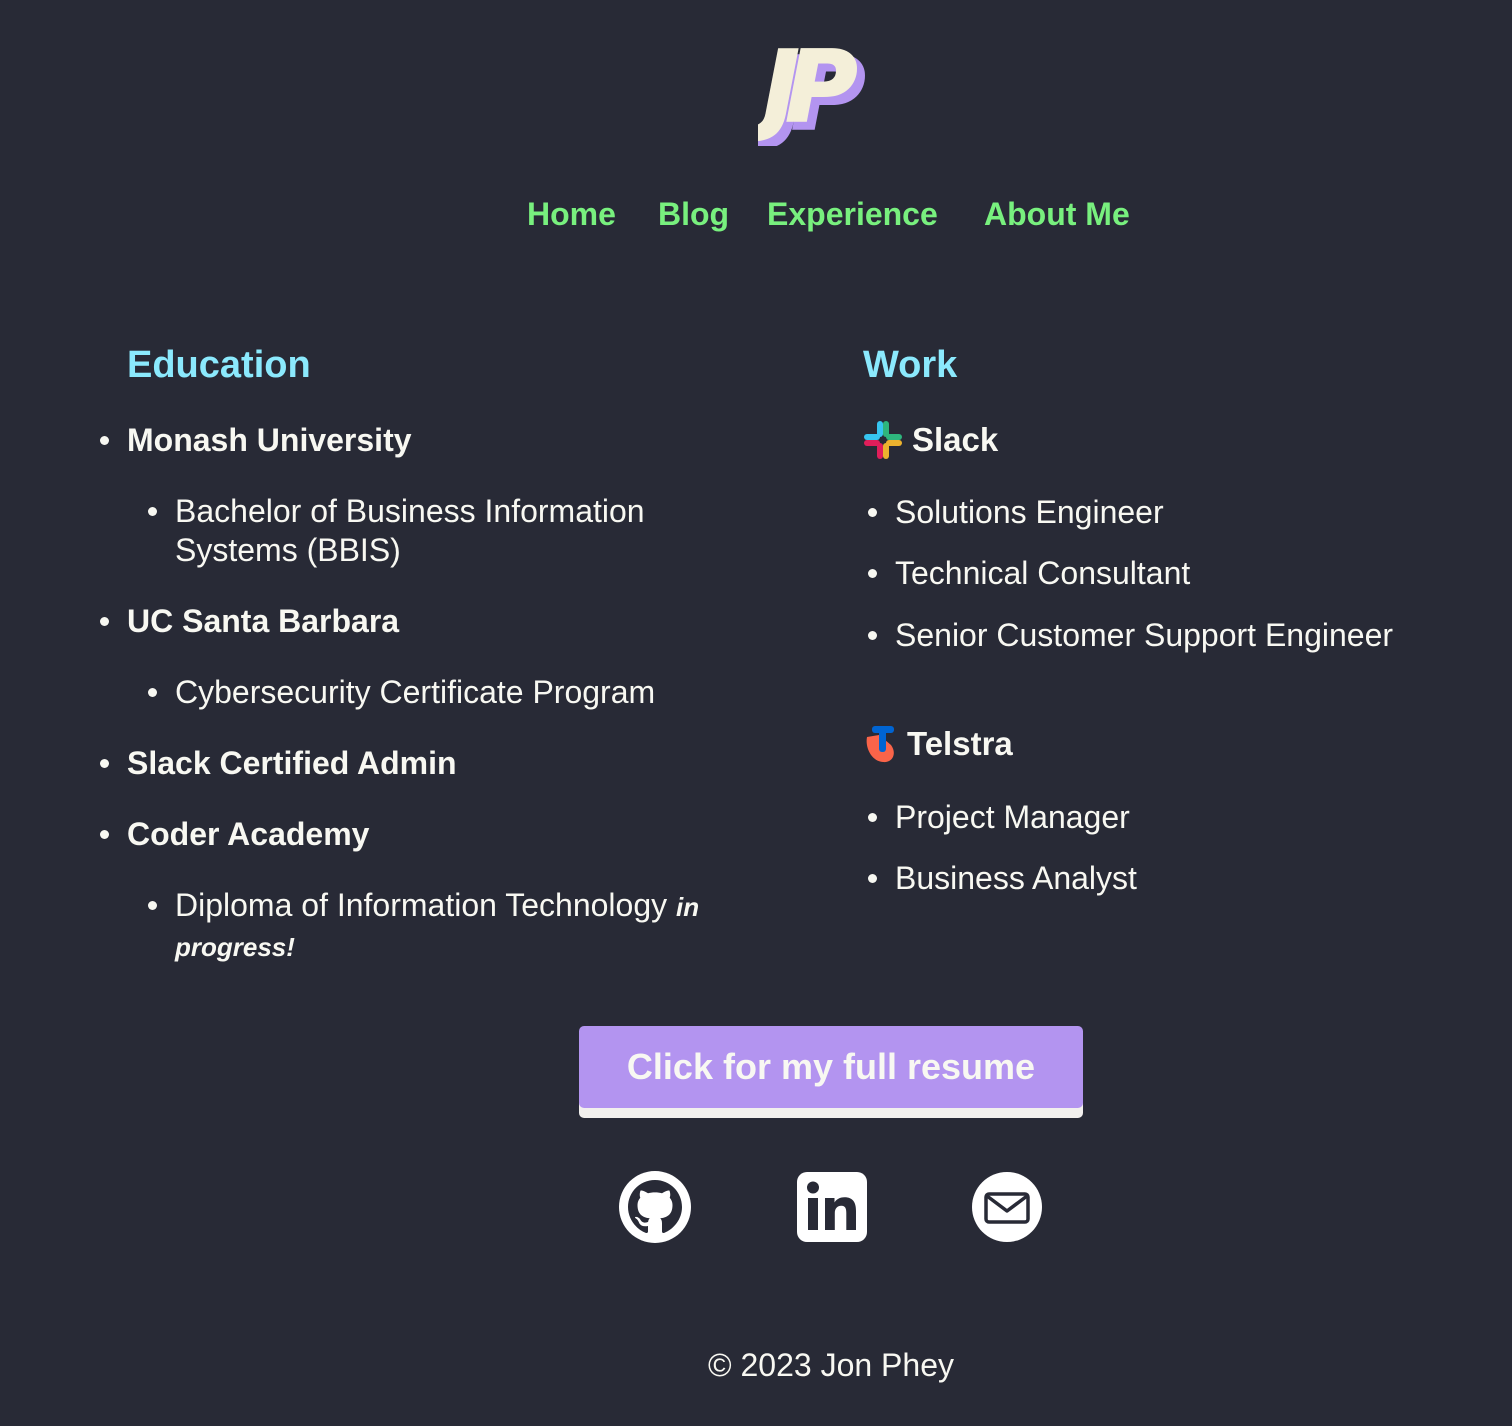 The height and width of the screenshot is (1426, 1512). What do you see at coordinates (571, 214) in the screenshot?
I see `nav-home: Home` at bounding box center [571, 214].